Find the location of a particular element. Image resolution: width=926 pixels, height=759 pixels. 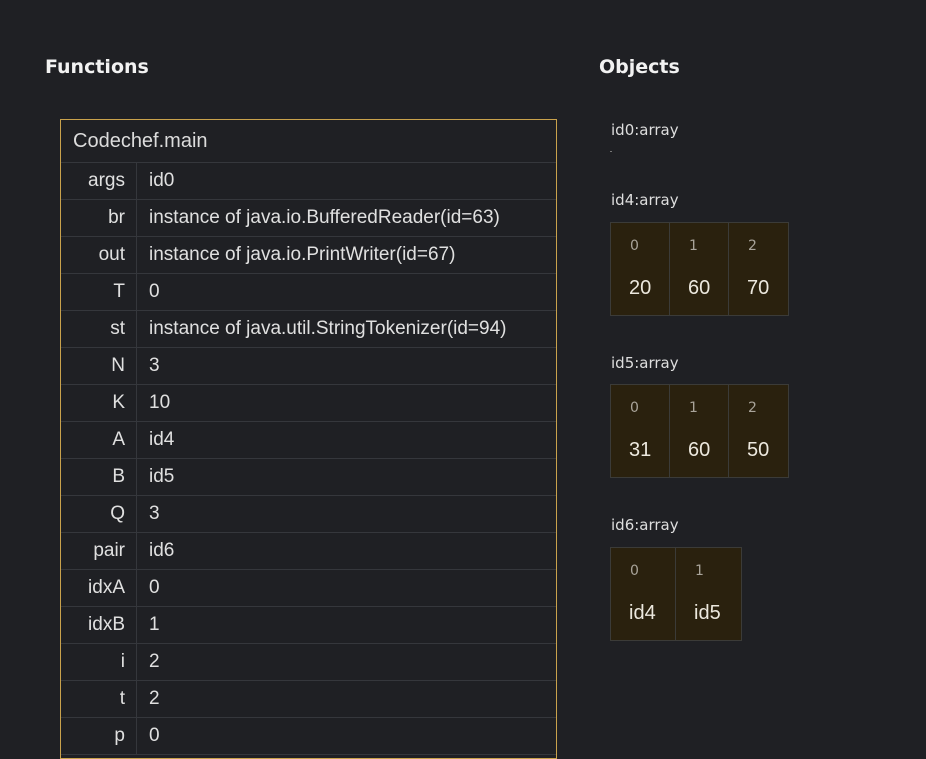

array-cell-value: id4 is located at coordinates (642, 613).